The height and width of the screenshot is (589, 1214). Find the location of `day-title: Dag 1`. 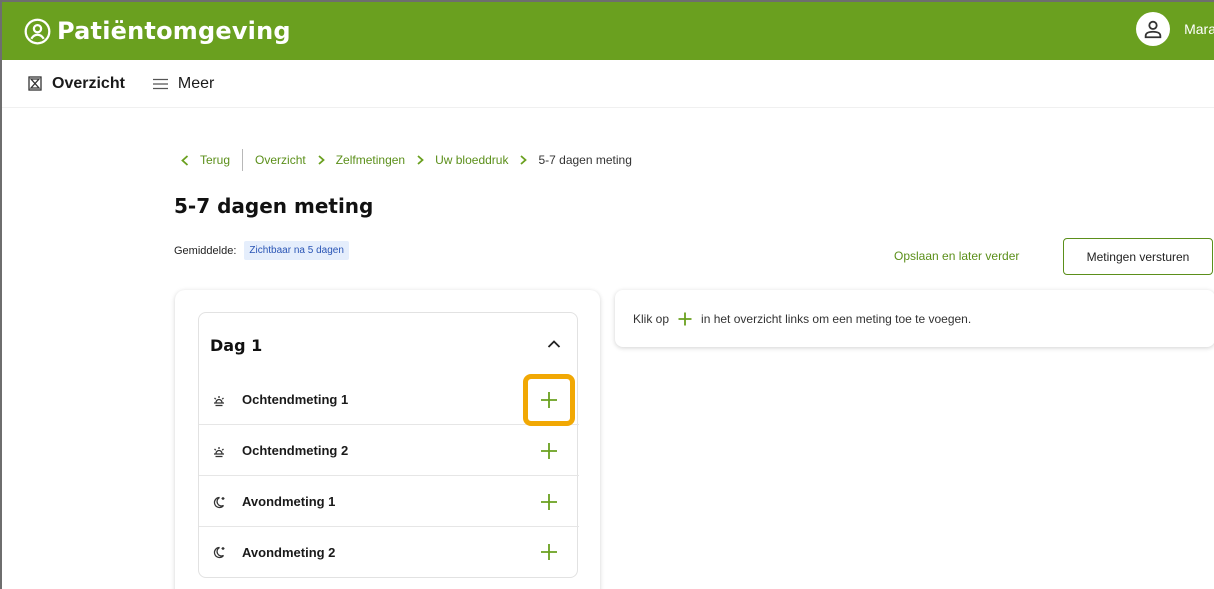

day-title: Dag 1 is located at coordinates (236, 345).